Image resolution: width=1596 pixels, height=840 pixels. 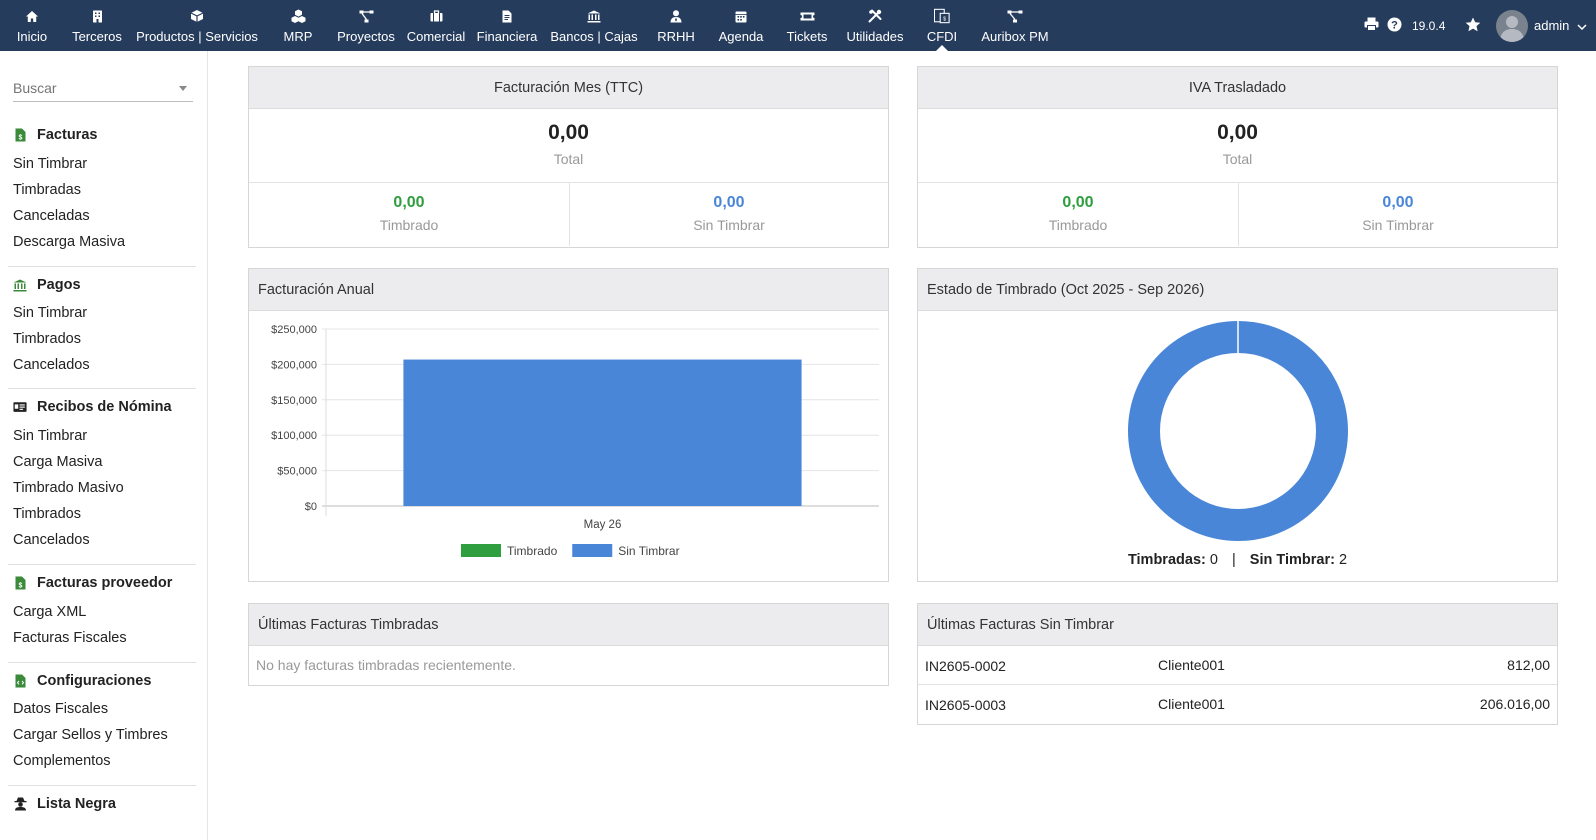 I want to click on sidebar-item-facturas-sin-timbrar: Sin Timbrar, so click(x=50, y=164).